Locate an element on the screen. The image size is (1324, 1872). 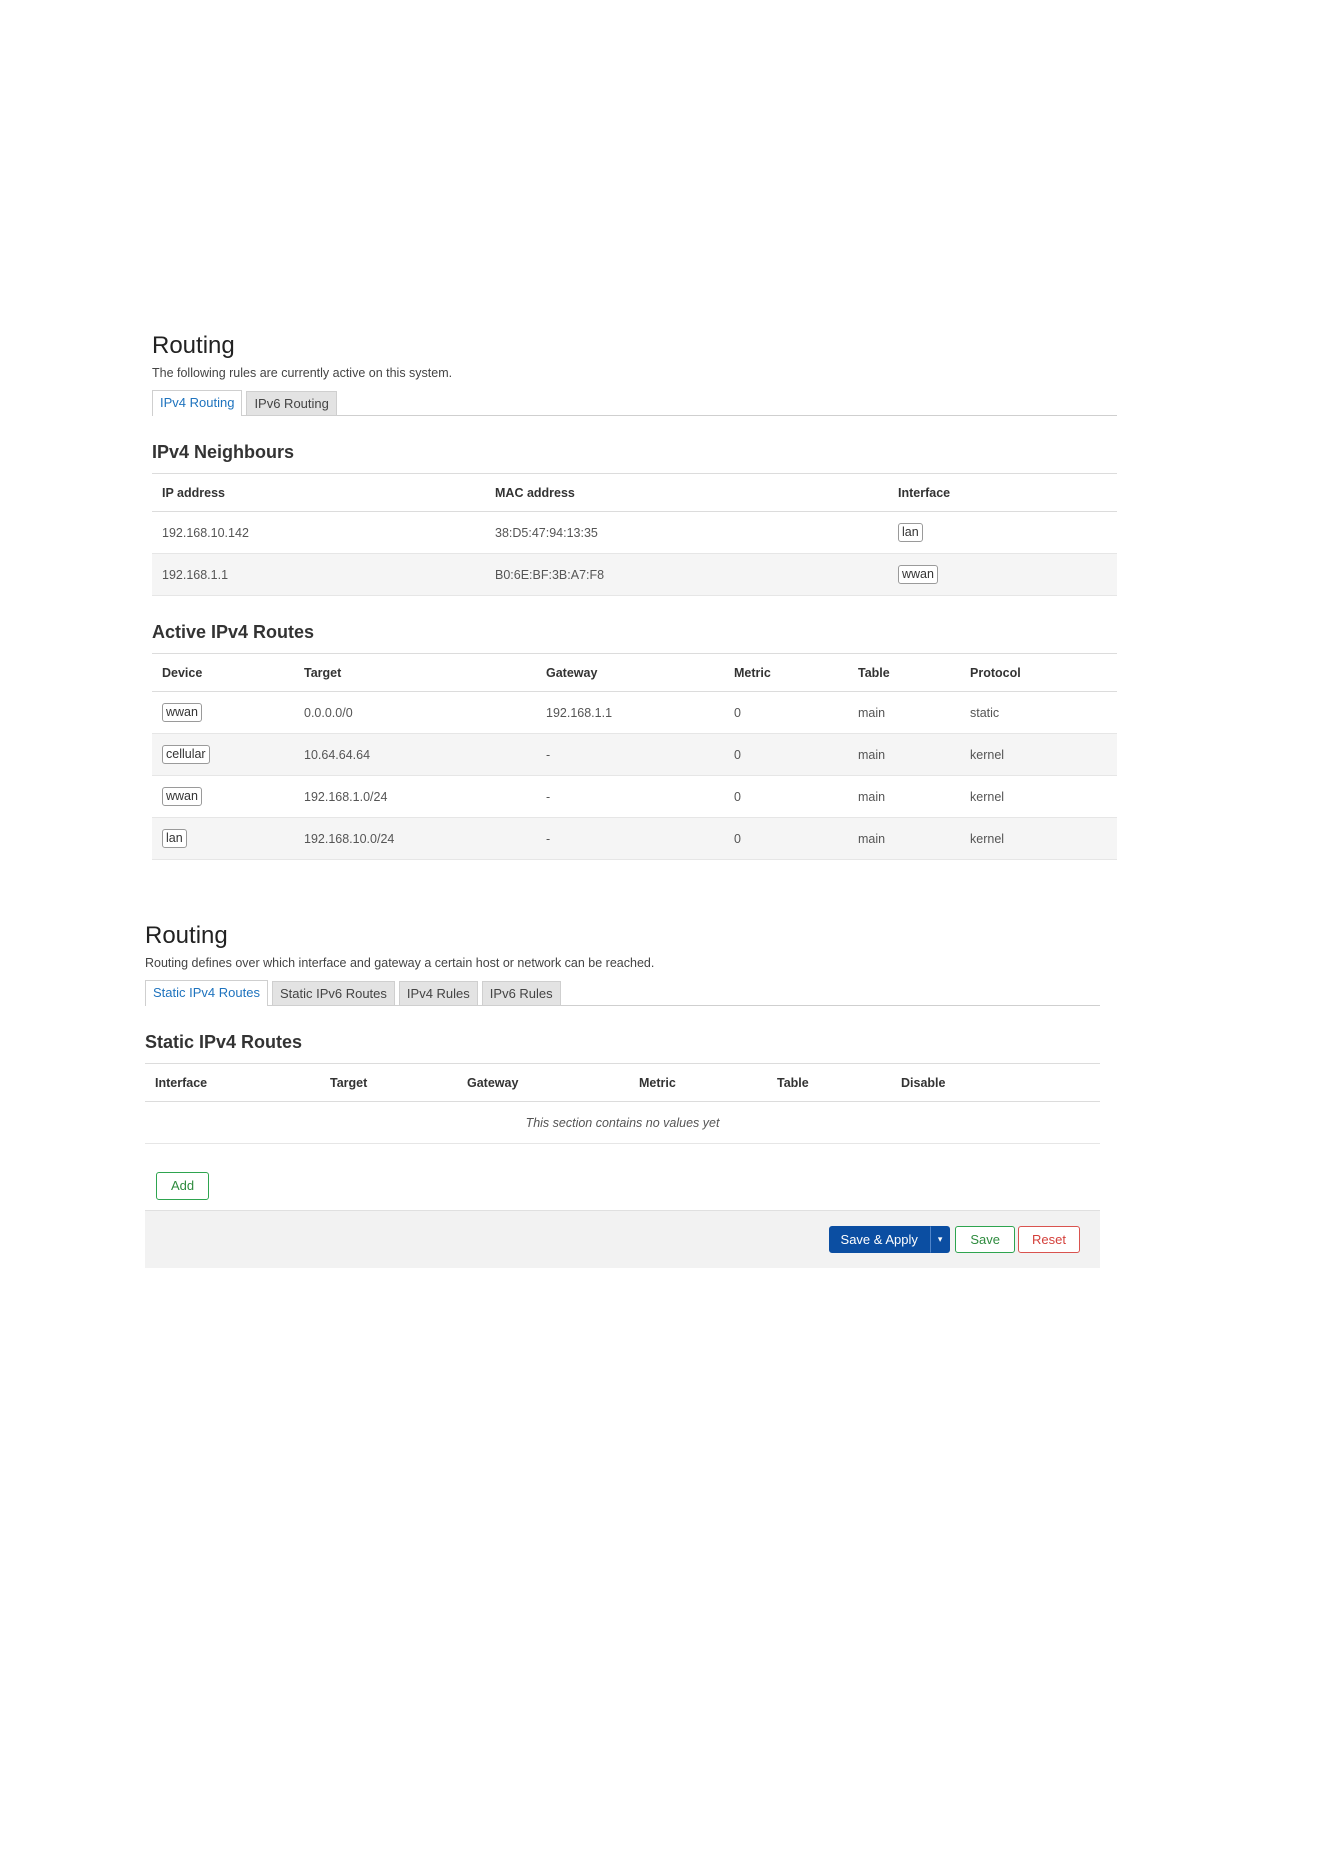
mac-cell: 38:D5:47:94:13:35 is located at coordinates (686, 532).